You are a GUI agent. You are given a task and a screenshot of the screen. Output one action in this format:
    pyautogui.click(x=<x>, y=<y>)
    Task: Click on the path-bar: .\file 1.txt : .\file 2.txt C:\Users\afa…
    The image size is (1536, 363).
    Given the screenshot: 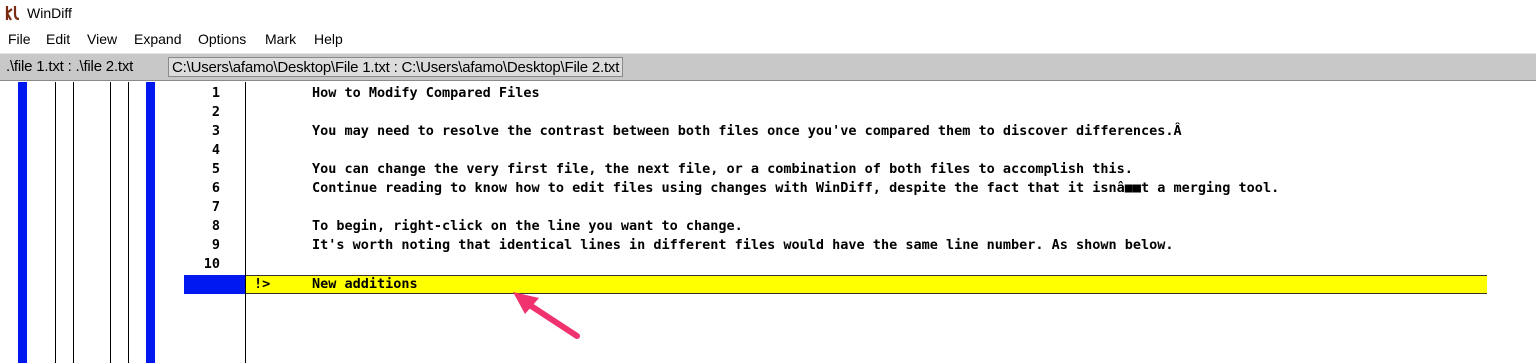 What is the action you would take?
    pyautogui.click(x=768, y=67)
    